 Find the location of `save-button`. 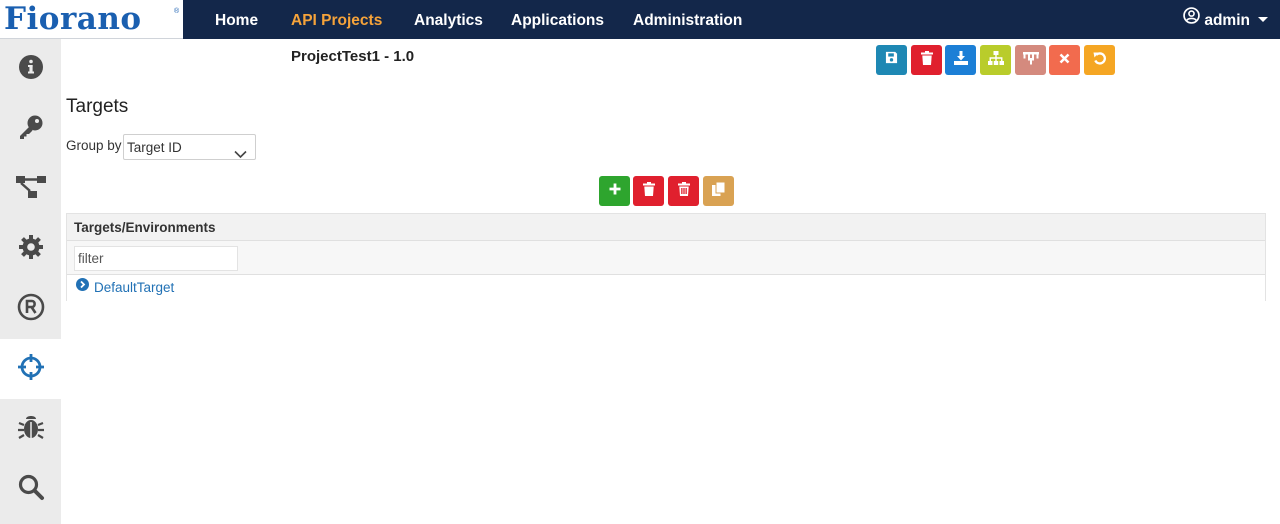

save-button is located at coordinates (891, 60).